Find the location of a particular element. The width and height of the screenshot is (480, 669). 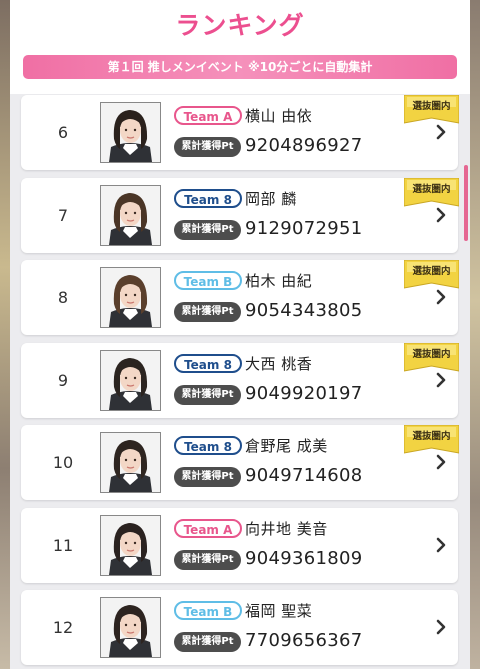

points-value: 9049361809 is located at coordinates (304, 558).